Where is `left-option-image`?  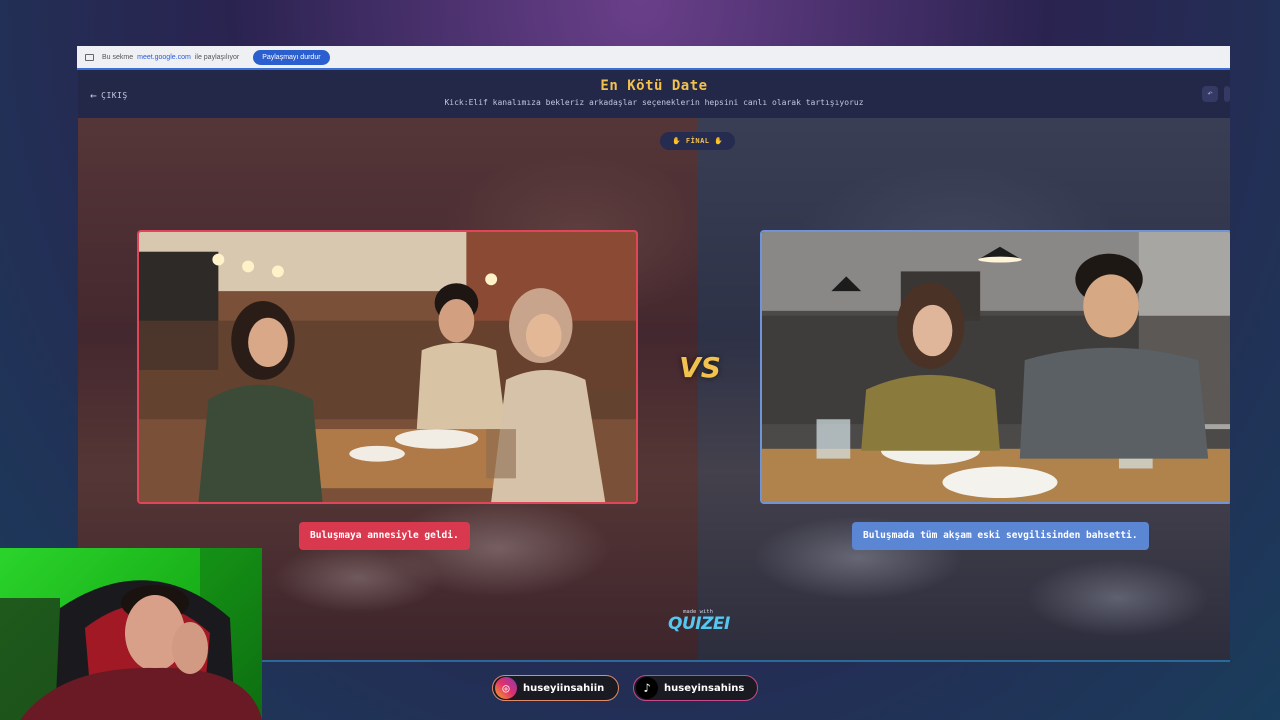 left-option-image is located at coordinates (387, 367).